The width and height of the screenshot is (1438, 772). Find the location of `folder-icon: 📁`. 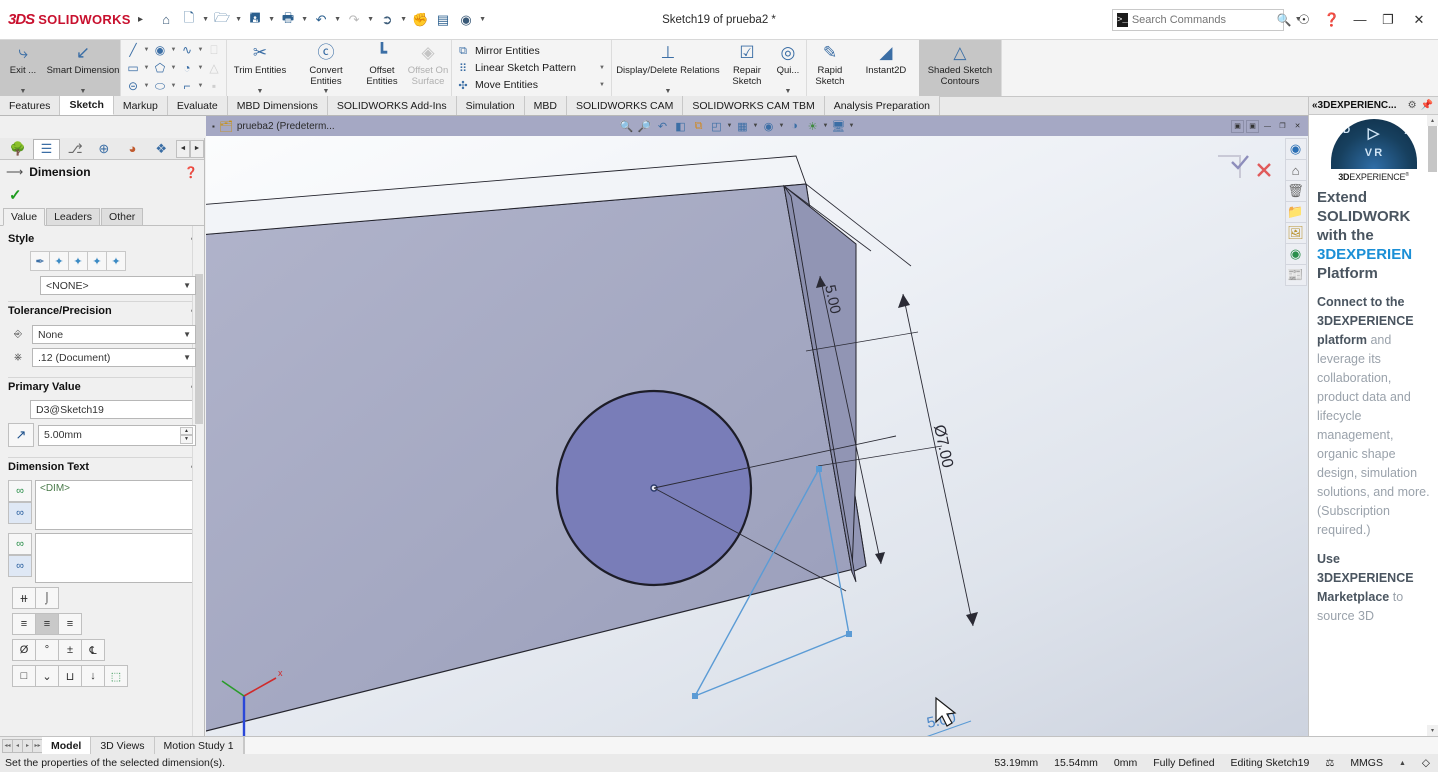

folder-icon: 📁 is located at coordinates (1295, 212).